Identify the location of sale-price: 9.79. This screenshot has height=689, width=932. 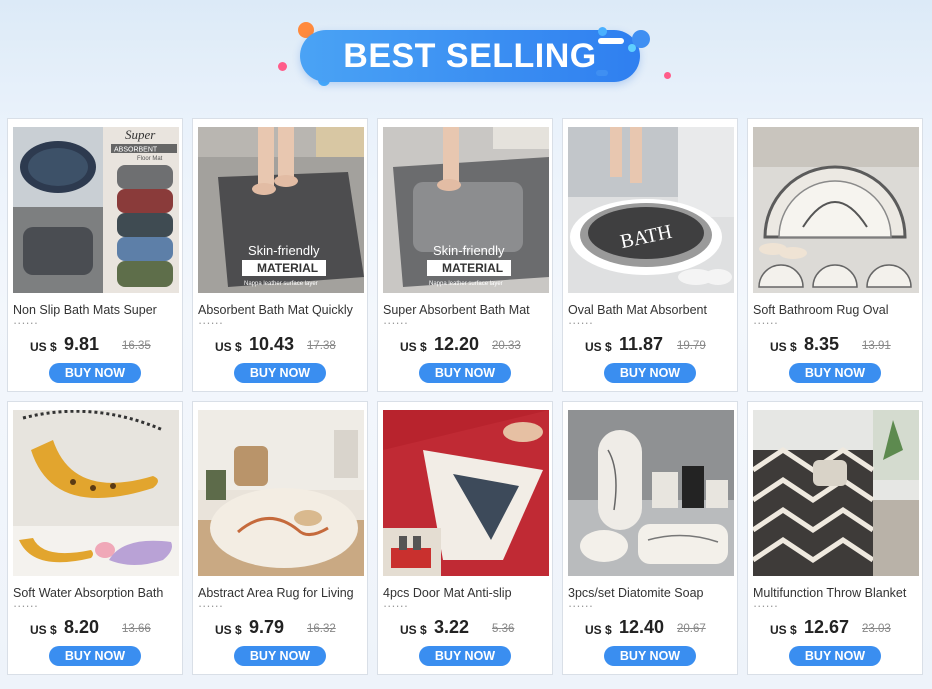
(267, 627).